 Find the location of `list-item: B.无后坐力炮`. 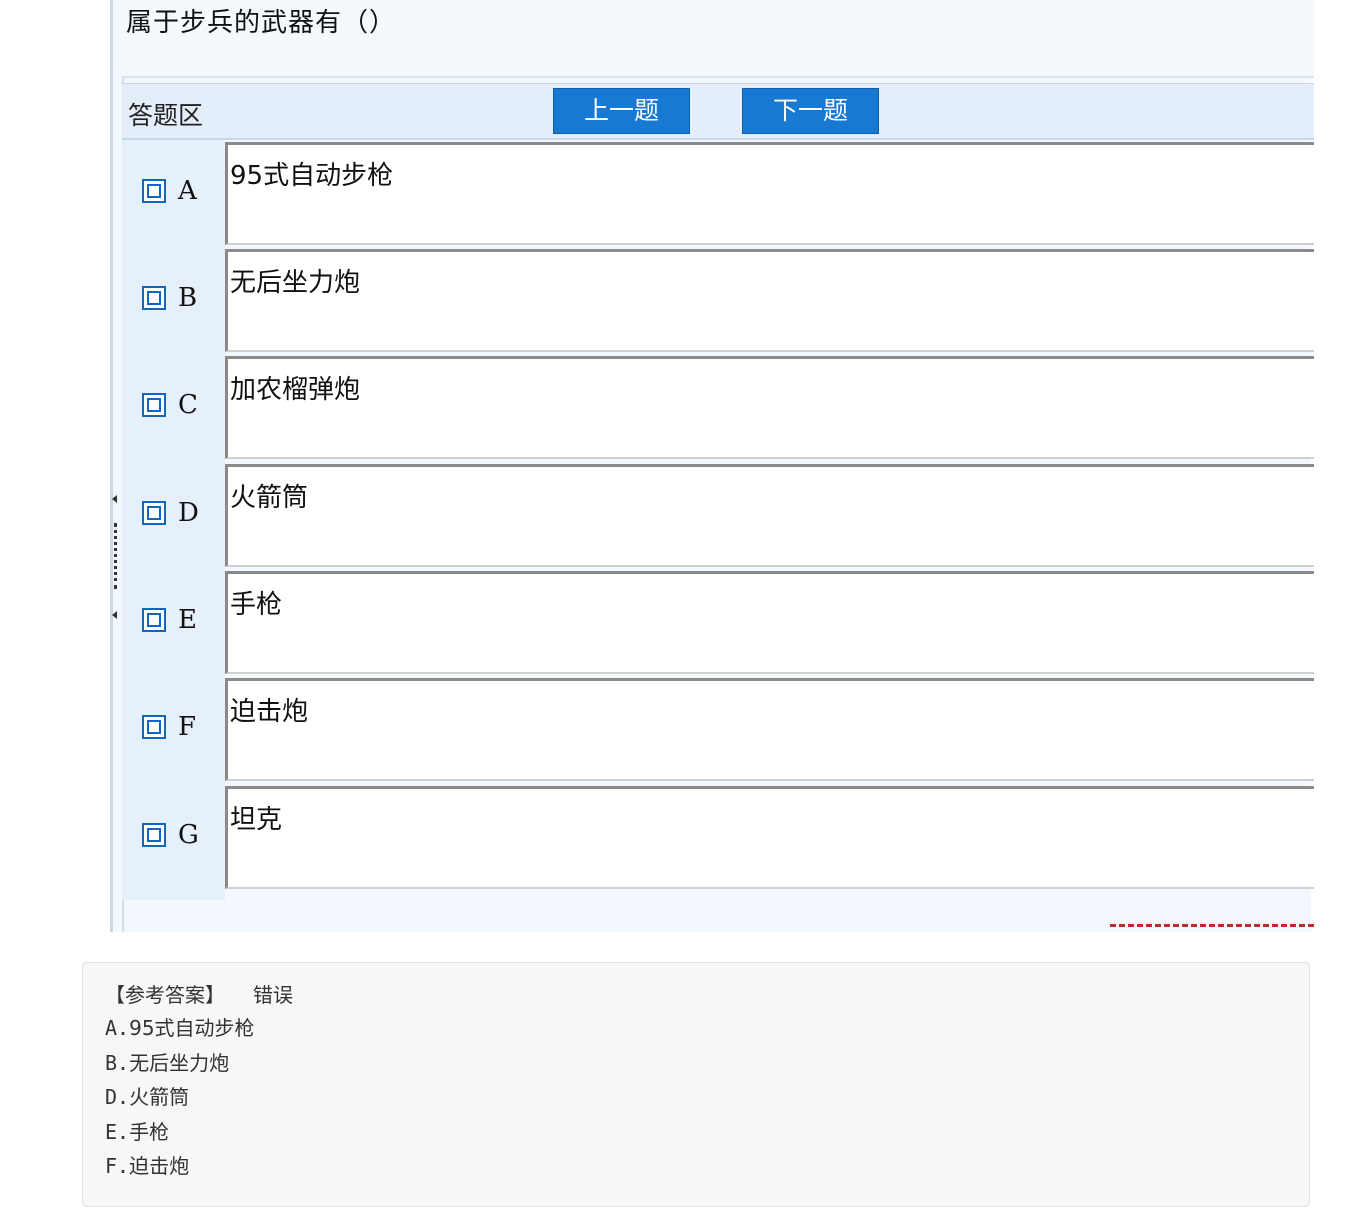

list-item: B.无后坐力炮 is located at coordinates (180, 1063).